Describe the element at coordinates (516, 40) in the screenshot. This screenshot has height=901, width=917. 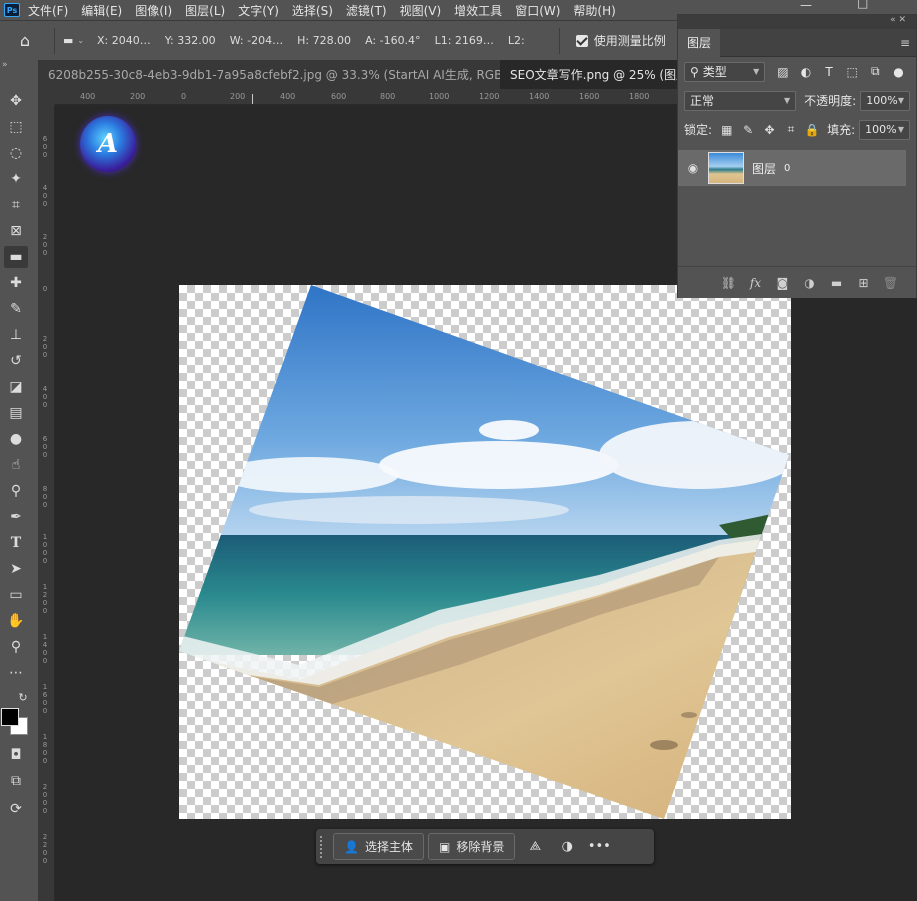
I see `l2-readout: L2:` at that location.